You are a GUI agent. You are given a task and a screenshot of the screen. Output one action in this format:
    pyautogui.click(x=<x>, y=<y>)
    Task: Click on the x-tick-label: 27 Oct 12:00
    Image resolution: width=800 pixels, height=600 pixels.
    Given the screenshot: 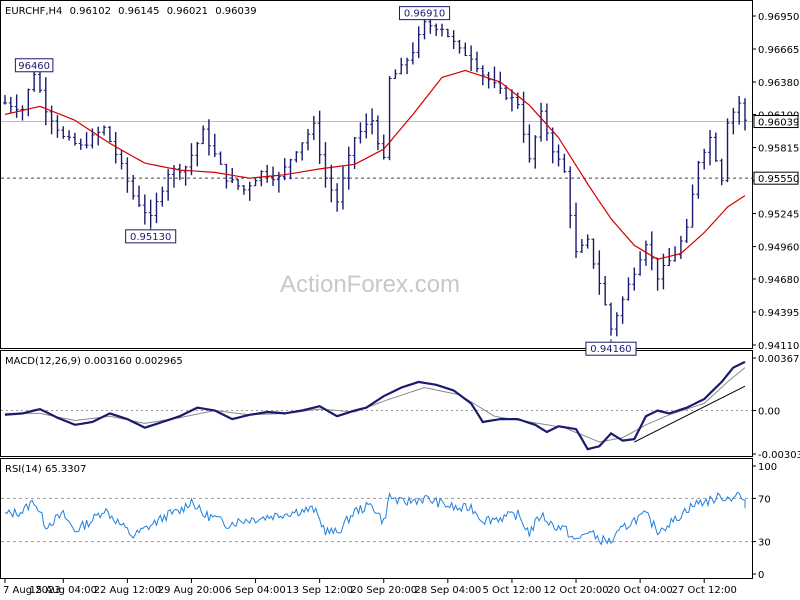 What is the action you would take?
    pyautogui.click(x=704, y=590)
    